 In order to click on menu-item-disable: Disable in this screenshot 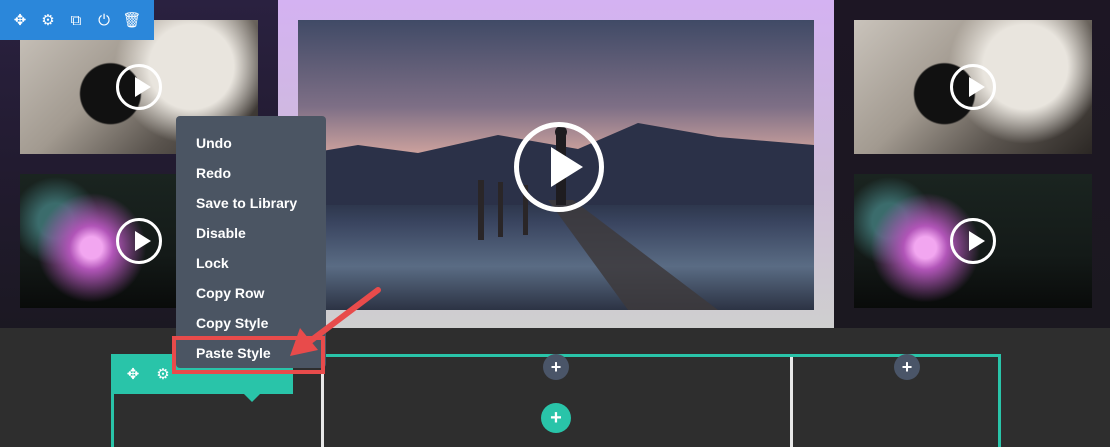, I will do `click(251, 233)`.